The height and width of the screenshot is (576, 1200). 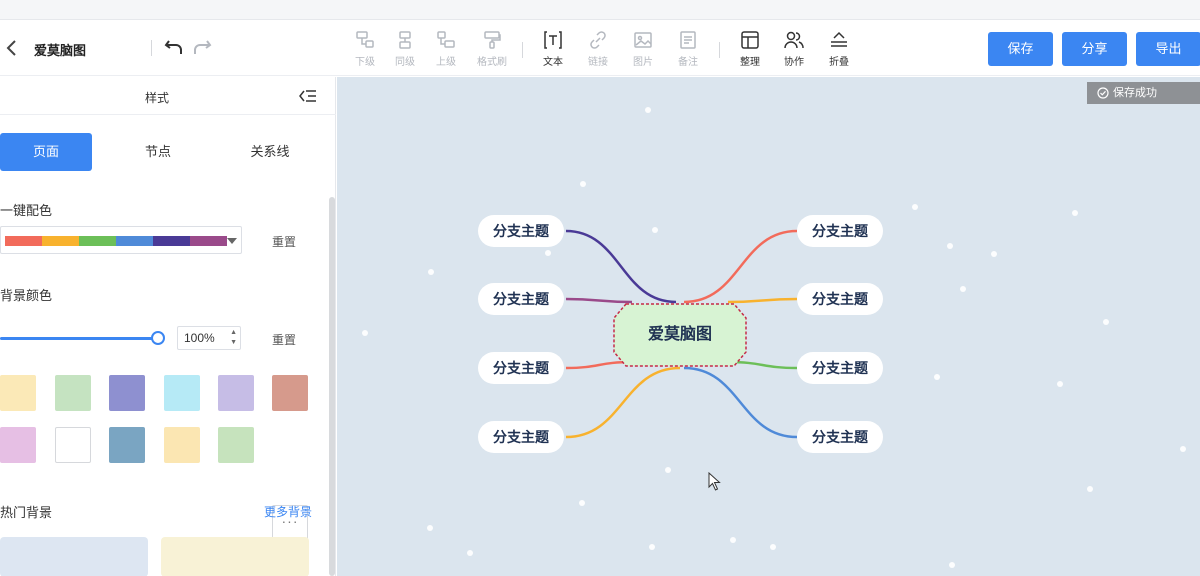 What do you see at coordinates (26, 512) in the screenshot?
I see `hot-bg-label: 热门背景` at bounding box center [26, 512].